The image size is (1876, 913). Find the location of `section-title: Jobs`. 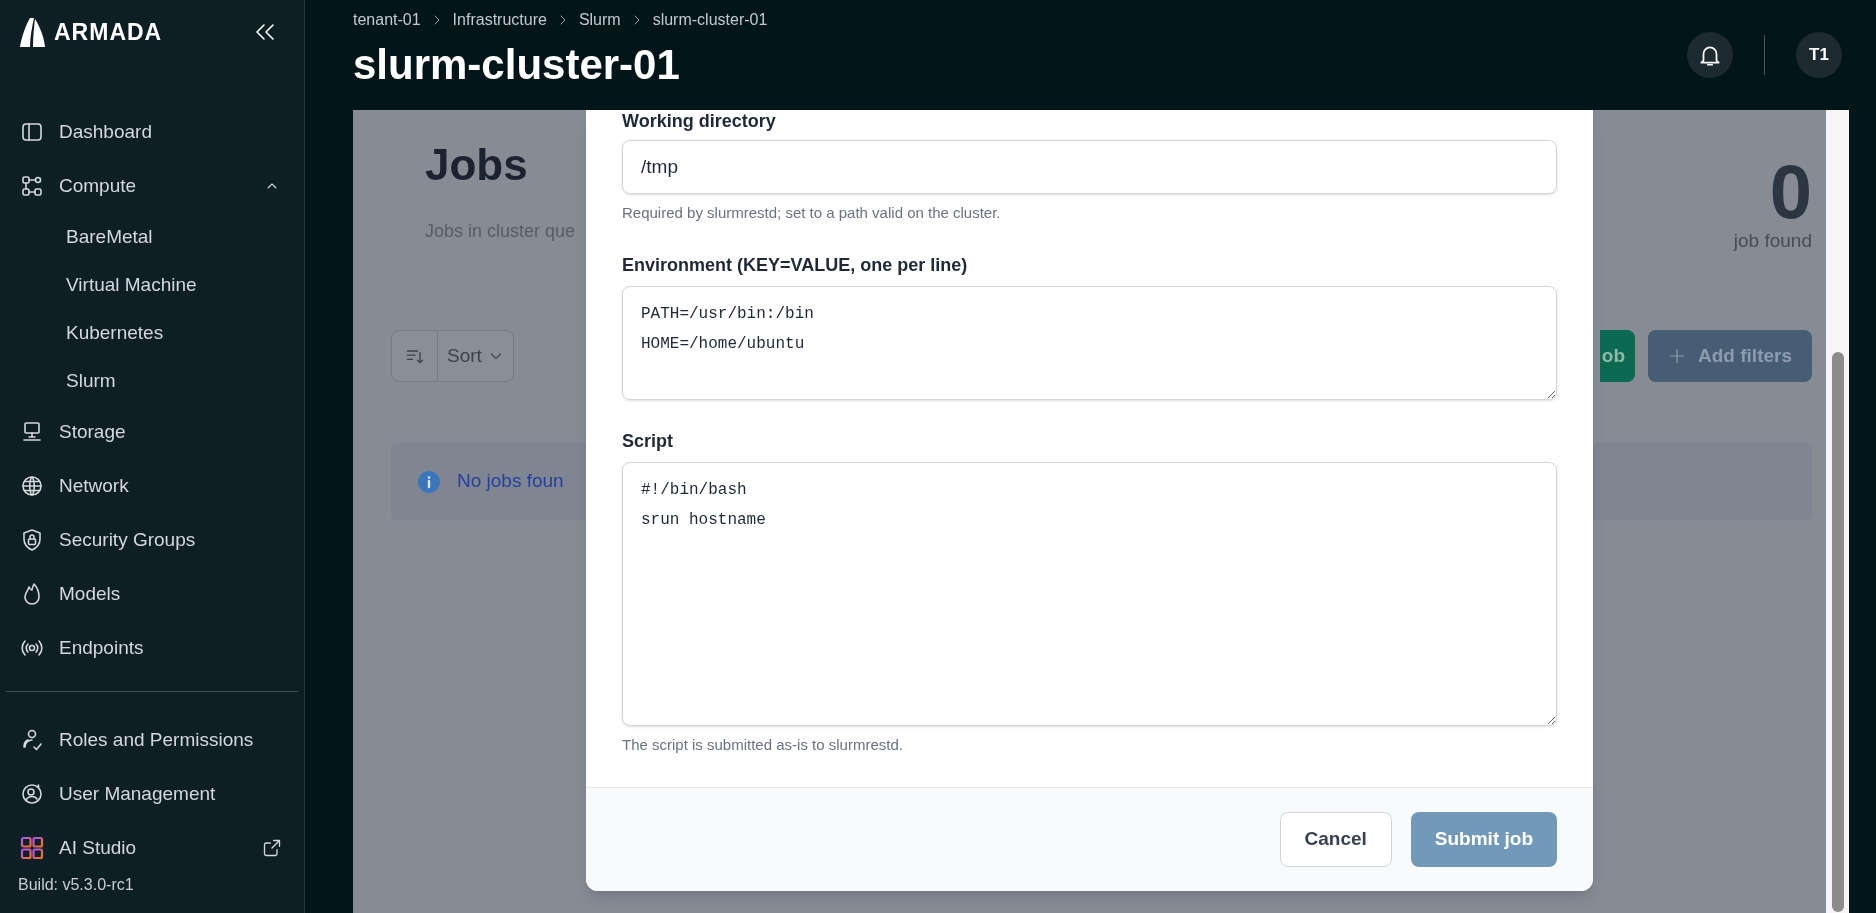

section-title: Jobs is located at coordinates (477, 165).